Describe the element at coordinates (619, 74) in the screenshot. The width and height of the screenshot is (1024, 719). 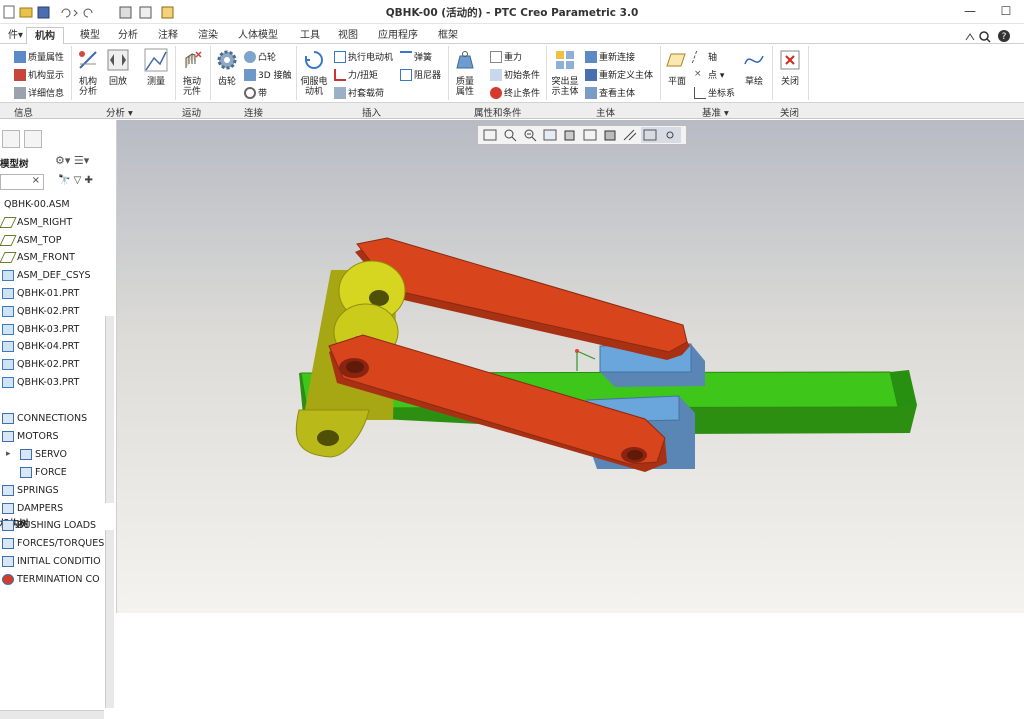
I see `redefine-body-button: 重新定义主体` at that location.